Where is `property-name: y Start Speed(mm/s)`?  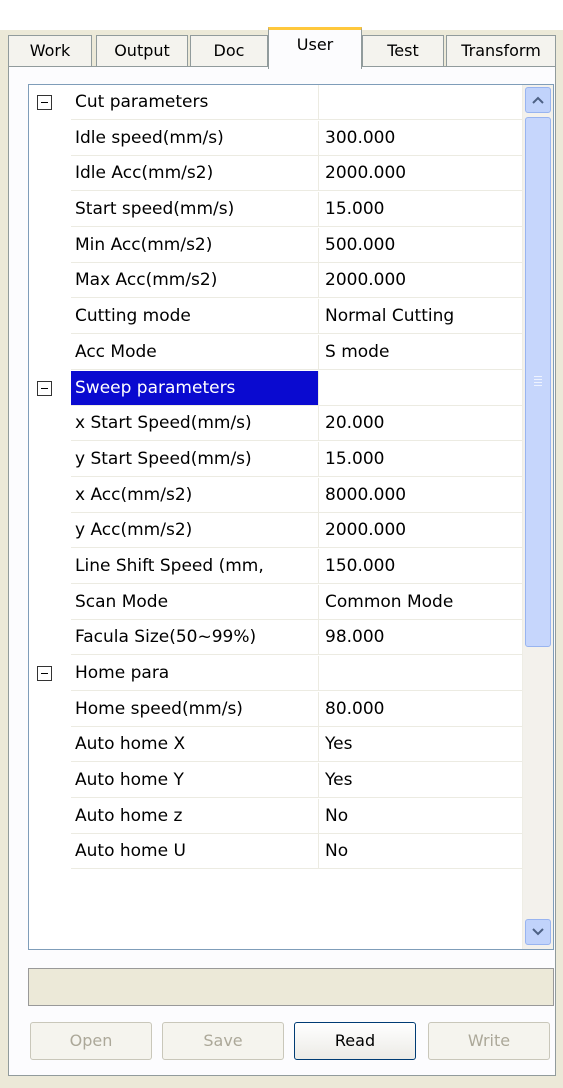
property-name: y Start Speed(mm/s) is located at coordinates (195, 459).